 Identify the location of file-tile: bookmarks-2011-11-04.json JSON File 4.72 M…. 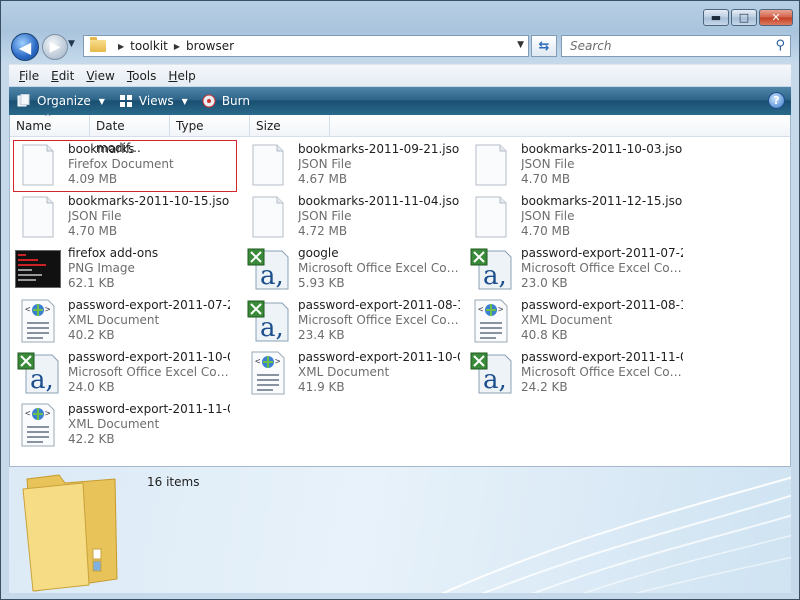
(355, 218).